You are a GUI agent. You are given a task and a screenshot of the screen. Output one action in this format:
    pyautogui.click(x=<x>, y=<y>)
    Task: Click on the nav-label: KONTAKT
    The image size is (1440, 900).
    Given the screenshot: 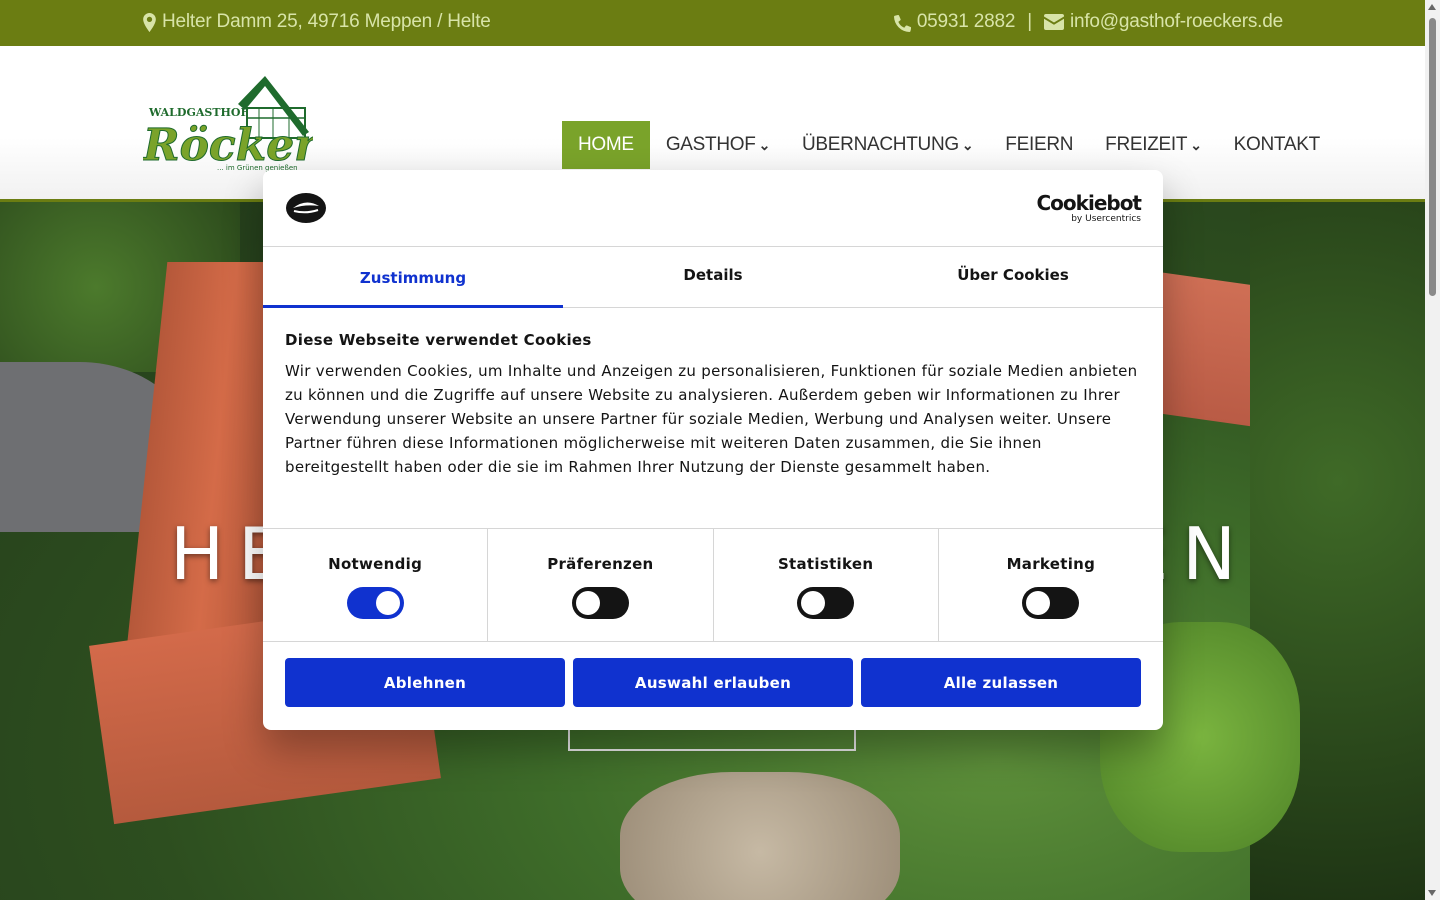 What is the action you would take?
    pyautogui.click(x=1277, y=144)
    